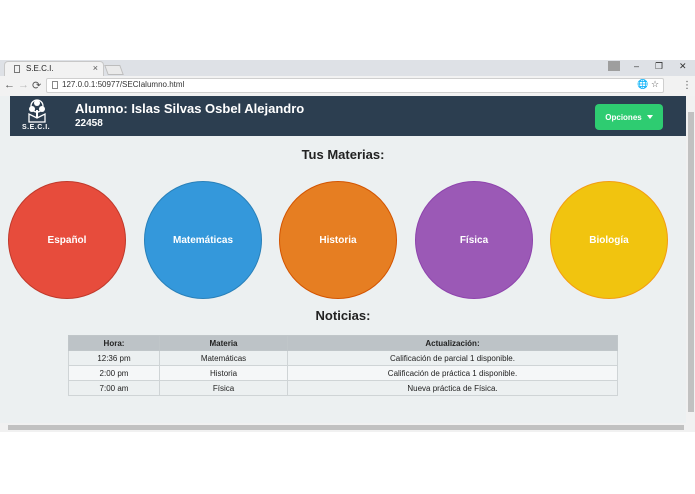 Image resolution: width=695 pixels, height=494 pixels. I want to click on tab-title: S.E.C.I., so click(40, 68).